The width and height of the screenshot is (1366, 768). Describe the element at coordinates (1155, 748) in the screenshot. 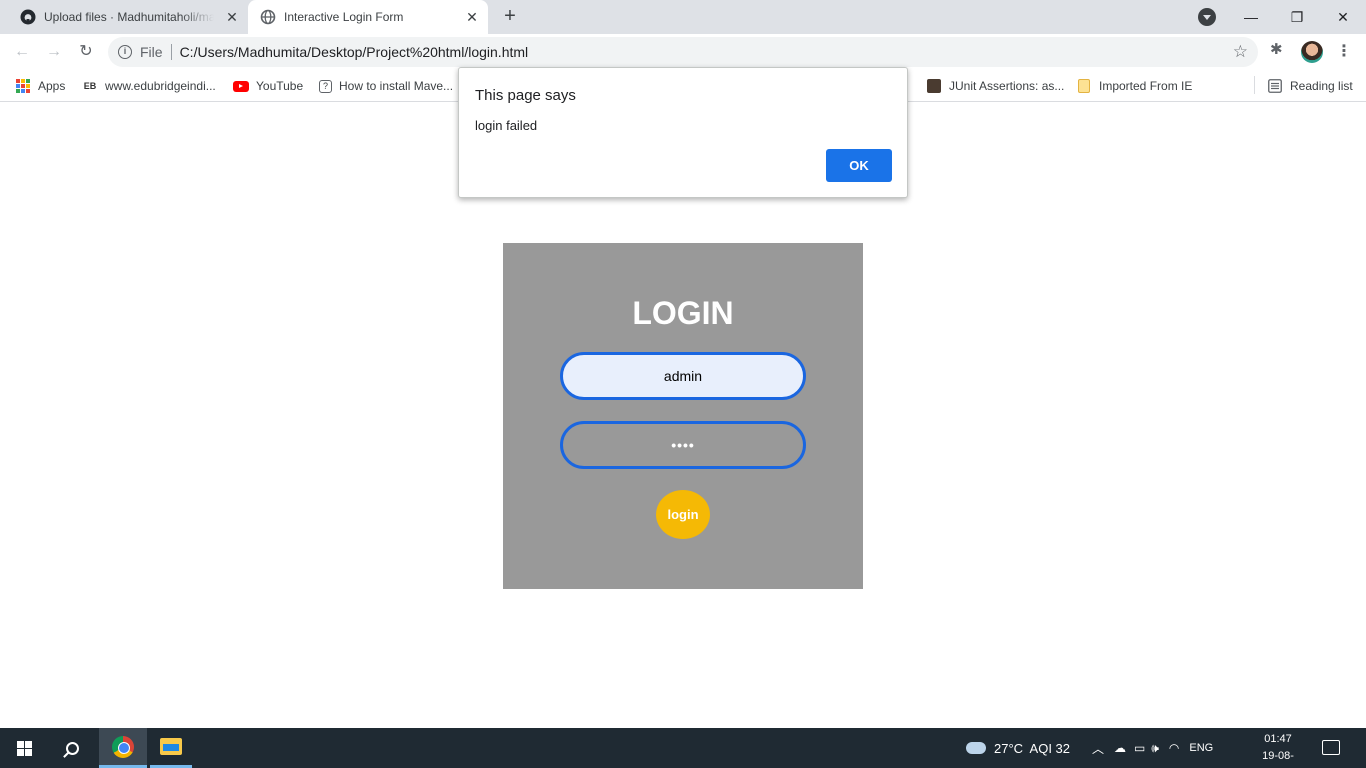

I see `speaker-icon: 🕪` at that location.